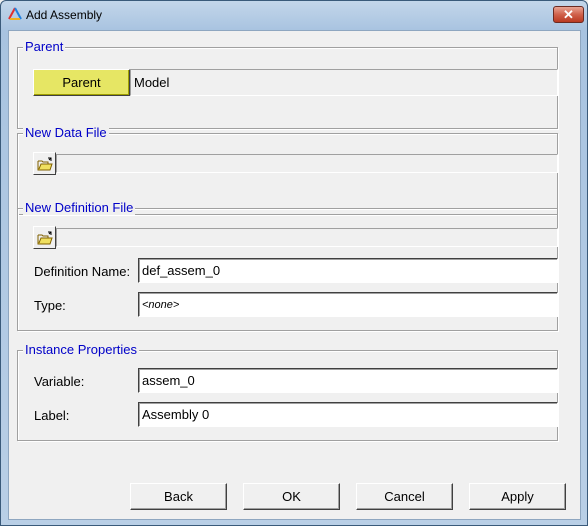 The image size is (588, 526). What do you see at coordinates (66, 132) in the screenshot?
I see `new-data-file-legend: New Data File` at bounding box center [66, 132].